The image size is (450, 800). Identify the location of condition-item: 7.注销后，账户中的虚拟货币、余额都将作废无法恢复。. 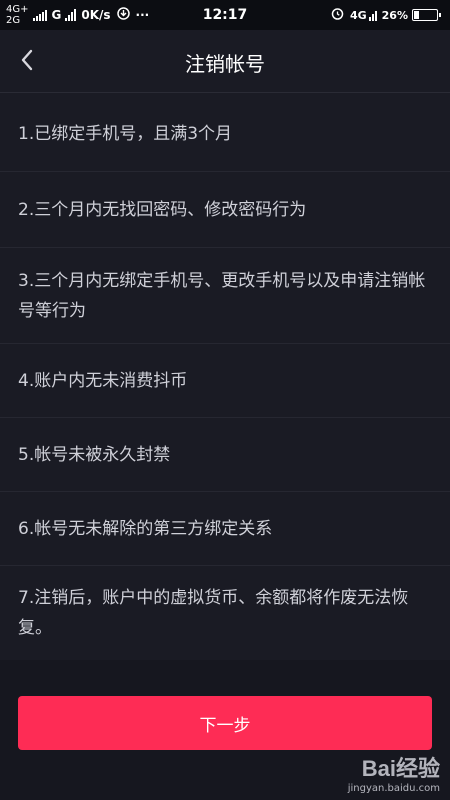
(225, 613).